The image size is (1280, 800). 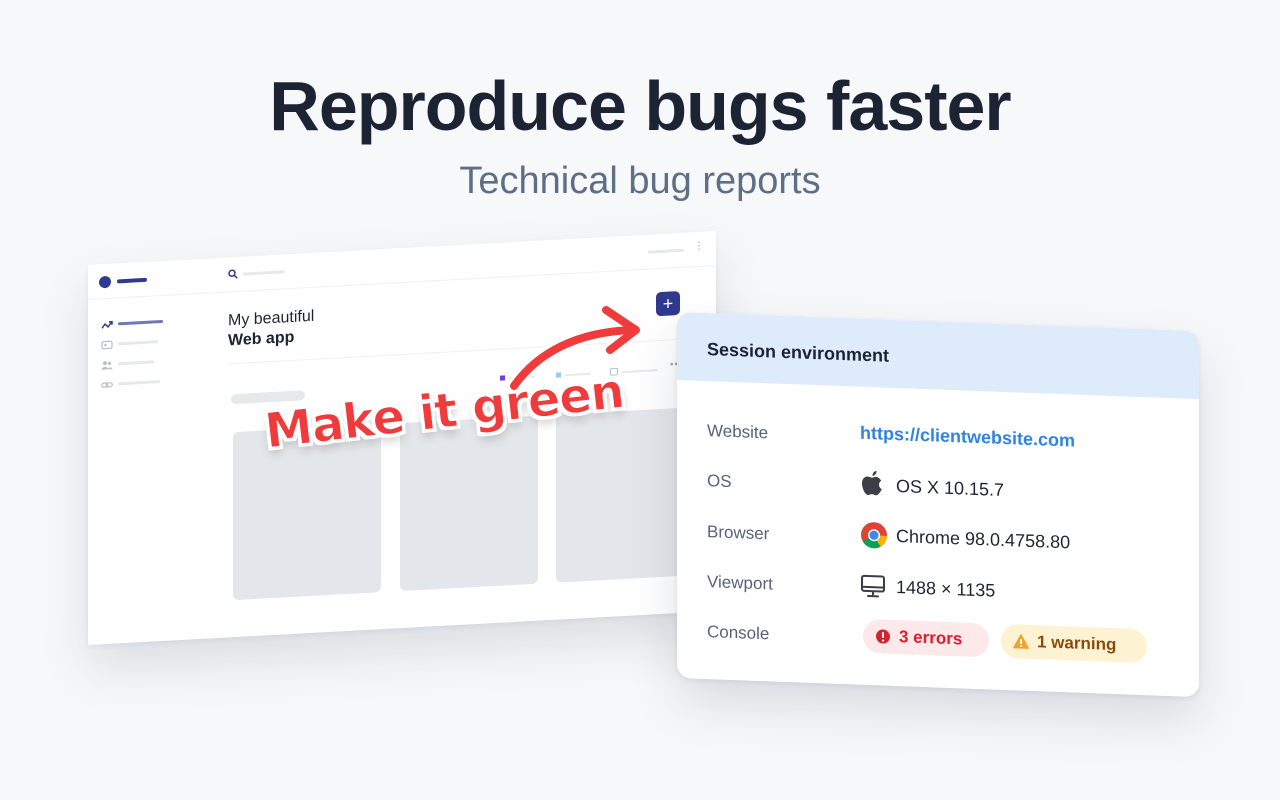 I want to click on session-header-title: Session environment, so click(x=798, y=352).